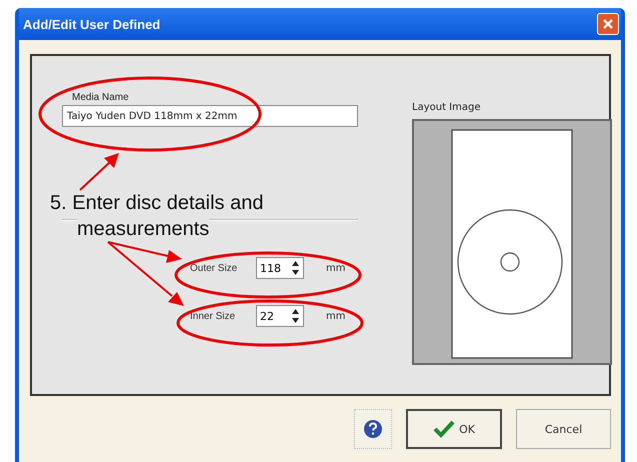 The height and width of the screenshot is (462, 637). I want to click on annotation-arrow, so click(99, 172).